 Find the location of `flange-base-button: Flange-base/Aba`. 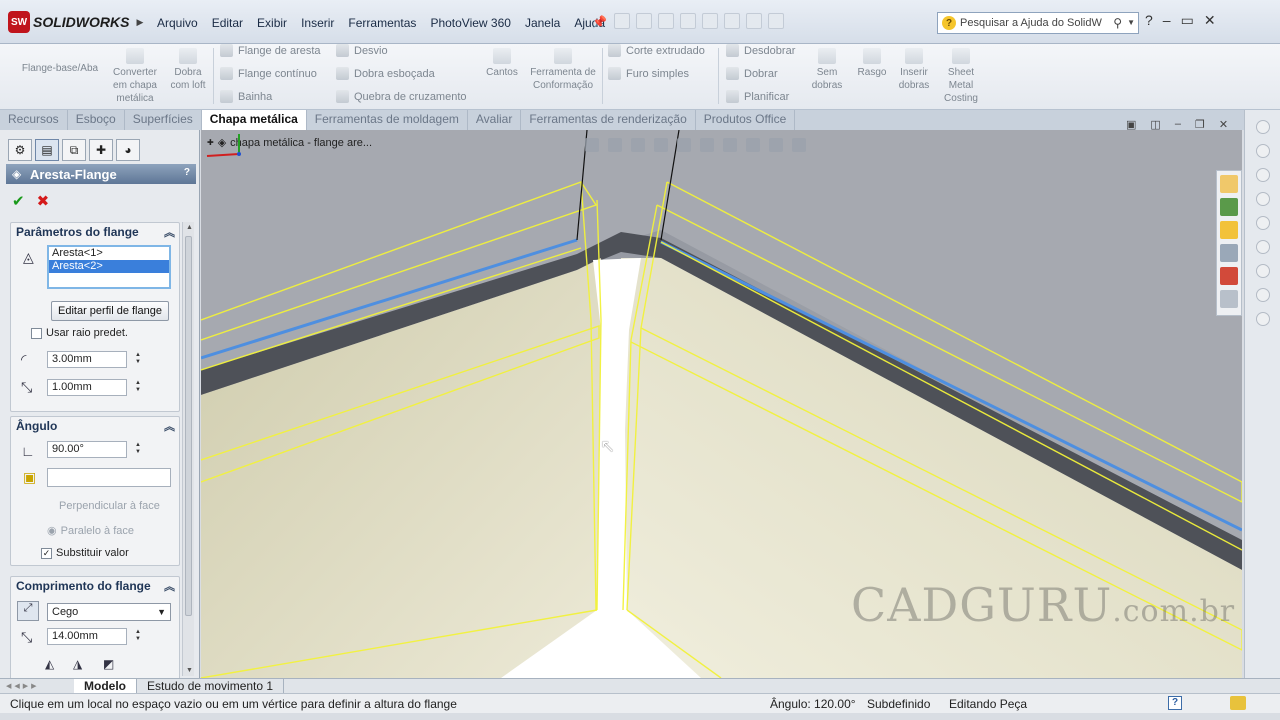

flange-base-button: Flange-base/Aba is located at coordinates (60, 68).